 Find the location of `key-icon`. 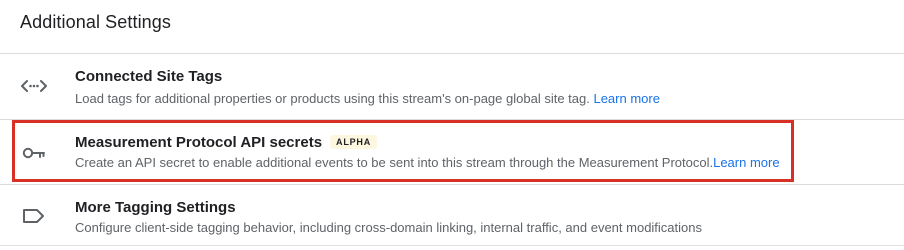

key-icon is located at coordinates (34, 153).